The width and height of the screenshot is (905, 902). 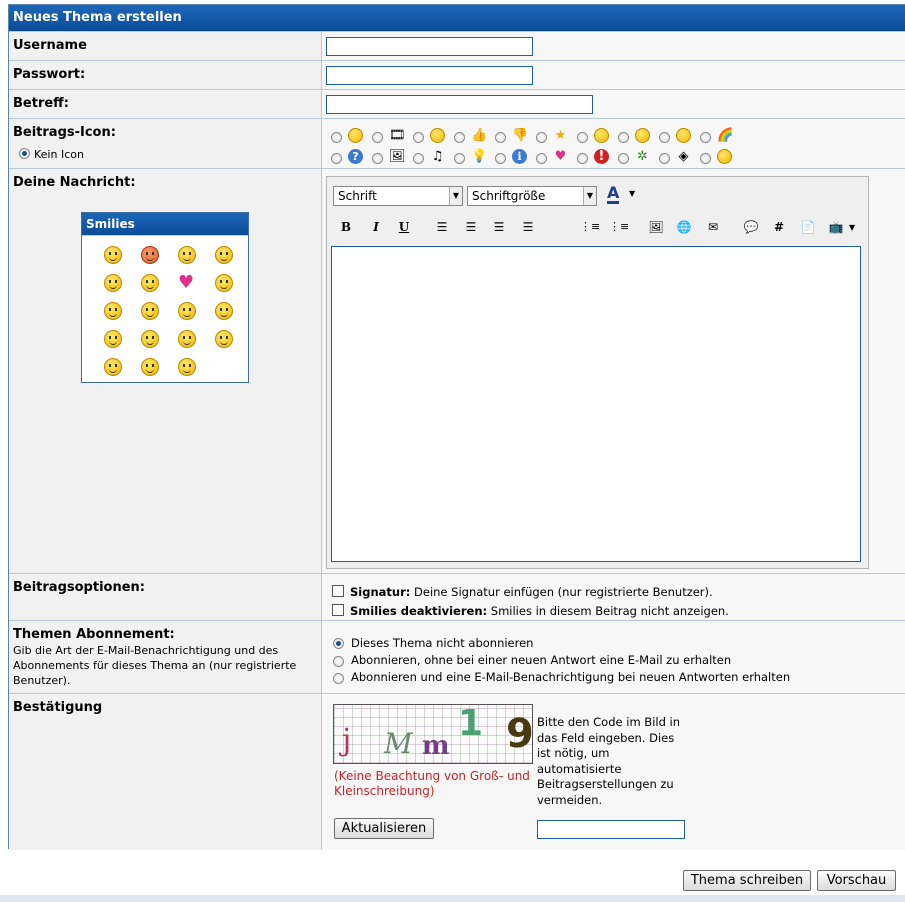 What do you see at coordinates (338, 661) in the screenshot?
I see `sub-option-2-radio` at bounding box center [338, 661].